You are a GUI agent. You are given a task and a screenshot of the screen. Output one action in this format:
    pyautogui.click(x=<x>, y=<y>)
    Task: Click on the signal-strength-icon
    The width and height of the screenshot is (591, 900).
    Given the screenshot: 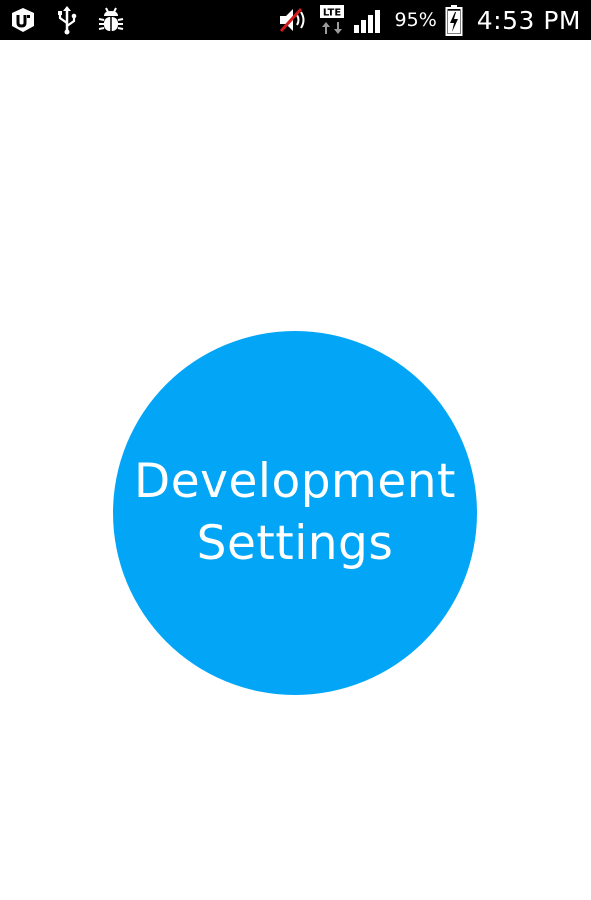 What is the action you would take?
    pyautogui.click(x=369, y=20)
    